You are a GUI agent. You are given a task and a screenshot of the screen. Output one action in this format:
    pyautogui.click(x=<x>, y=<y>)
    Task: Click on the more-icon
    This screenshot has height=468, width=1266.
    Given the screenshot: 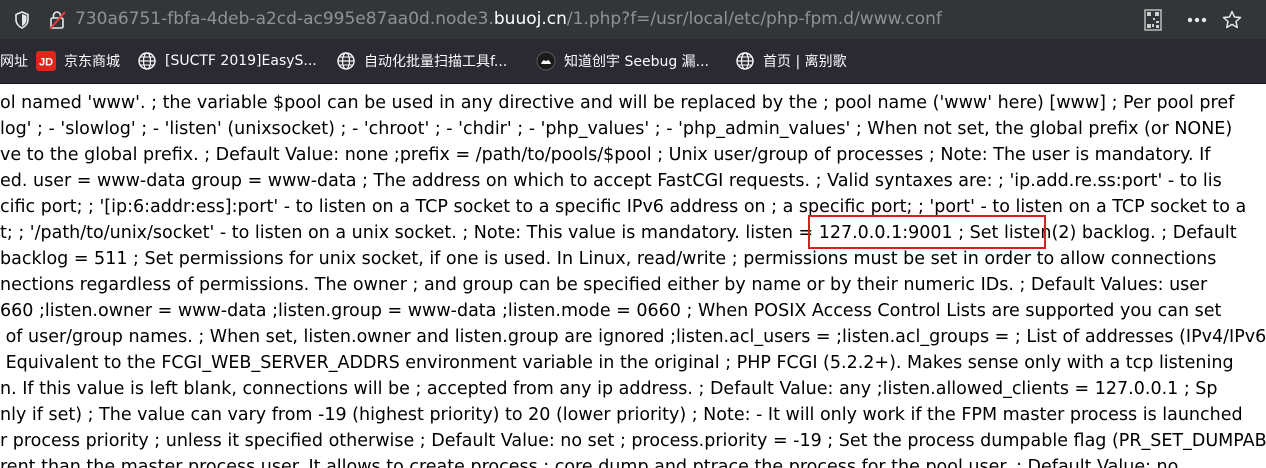 What is the action you would take?
    pyautogui.click(x=1197, y=19)
    